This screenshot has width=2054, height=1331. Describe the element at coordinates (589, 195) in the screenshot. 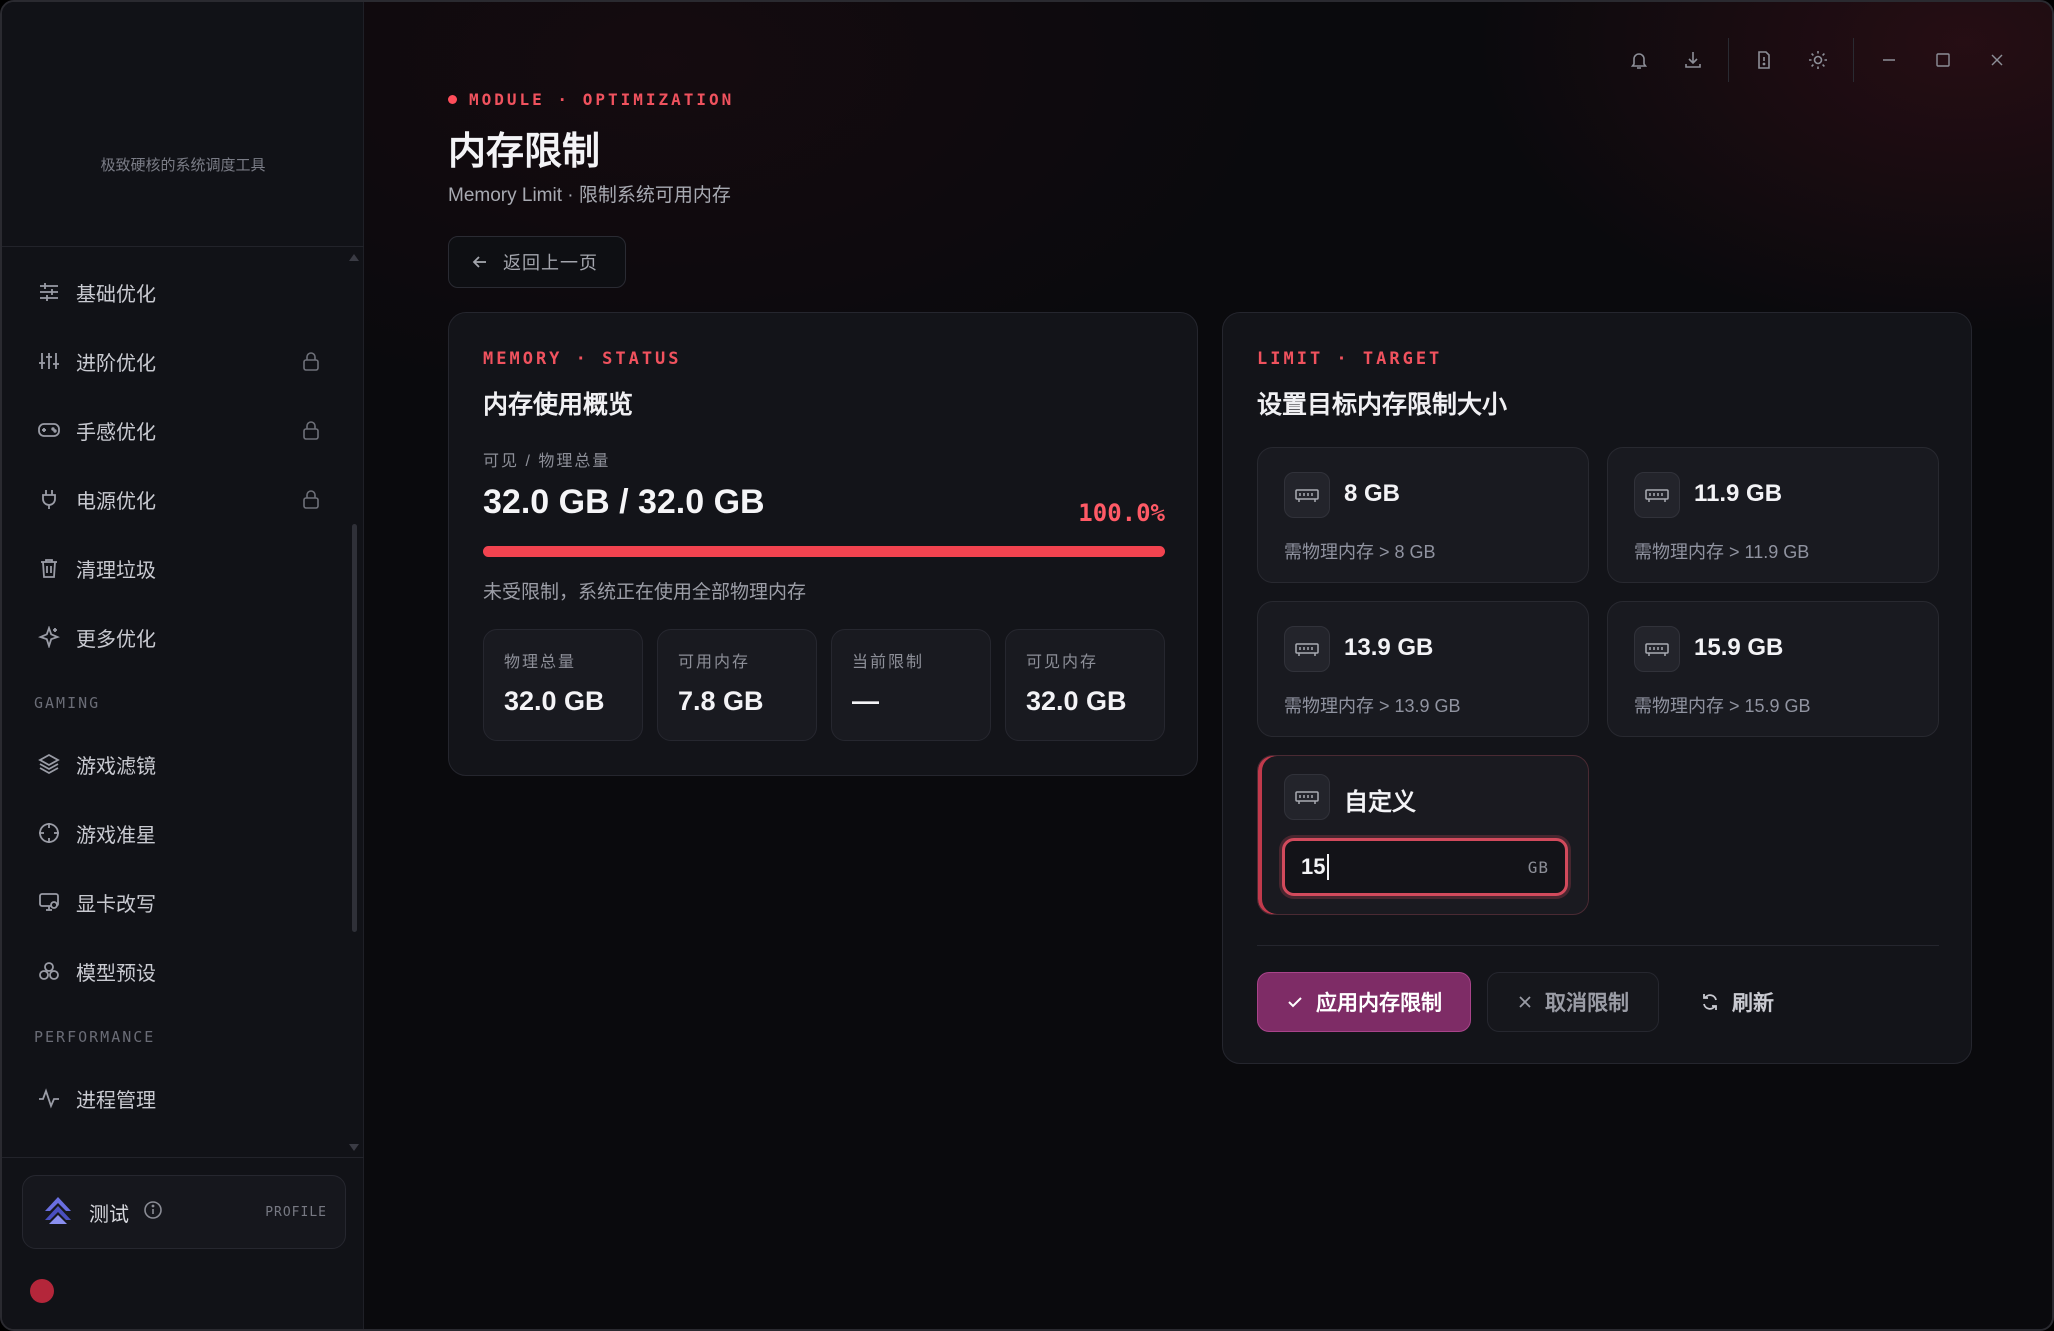

I see `page-subtitle: Memory Limit · 限制系统可用内存` at that location.